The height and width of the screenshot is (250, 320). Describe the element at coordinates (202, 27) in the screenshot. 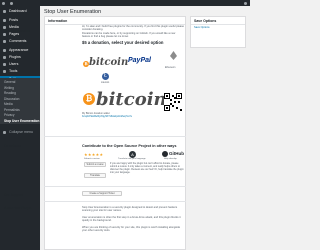

I see `save-options-link: Save Options` at that location.